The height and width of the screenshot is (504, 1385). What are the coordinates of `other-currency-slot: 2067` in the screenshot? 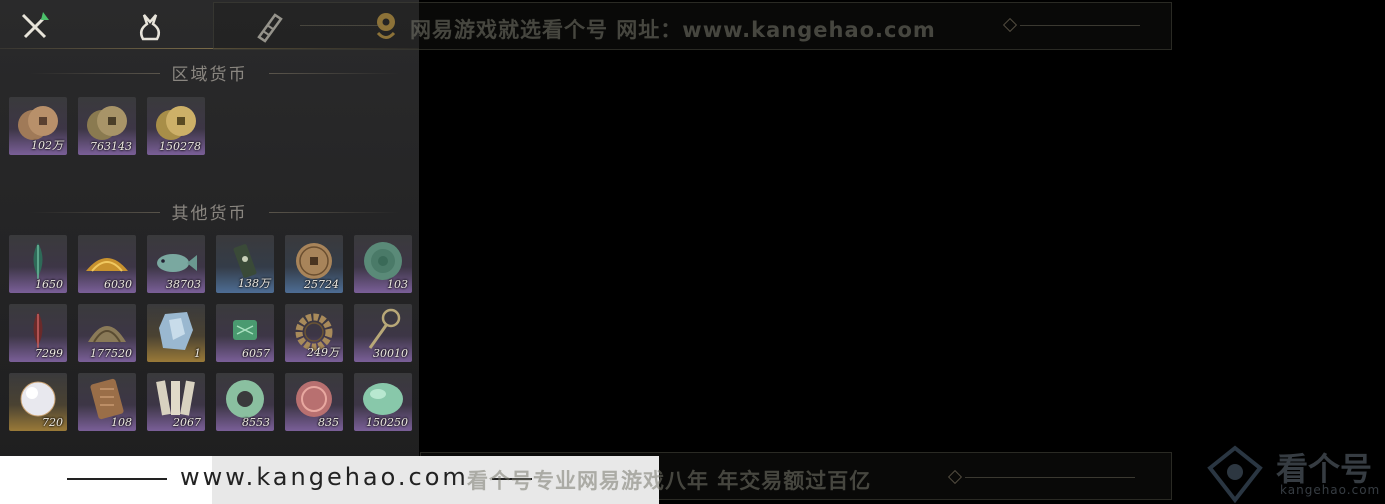 It's located at (176, 402).